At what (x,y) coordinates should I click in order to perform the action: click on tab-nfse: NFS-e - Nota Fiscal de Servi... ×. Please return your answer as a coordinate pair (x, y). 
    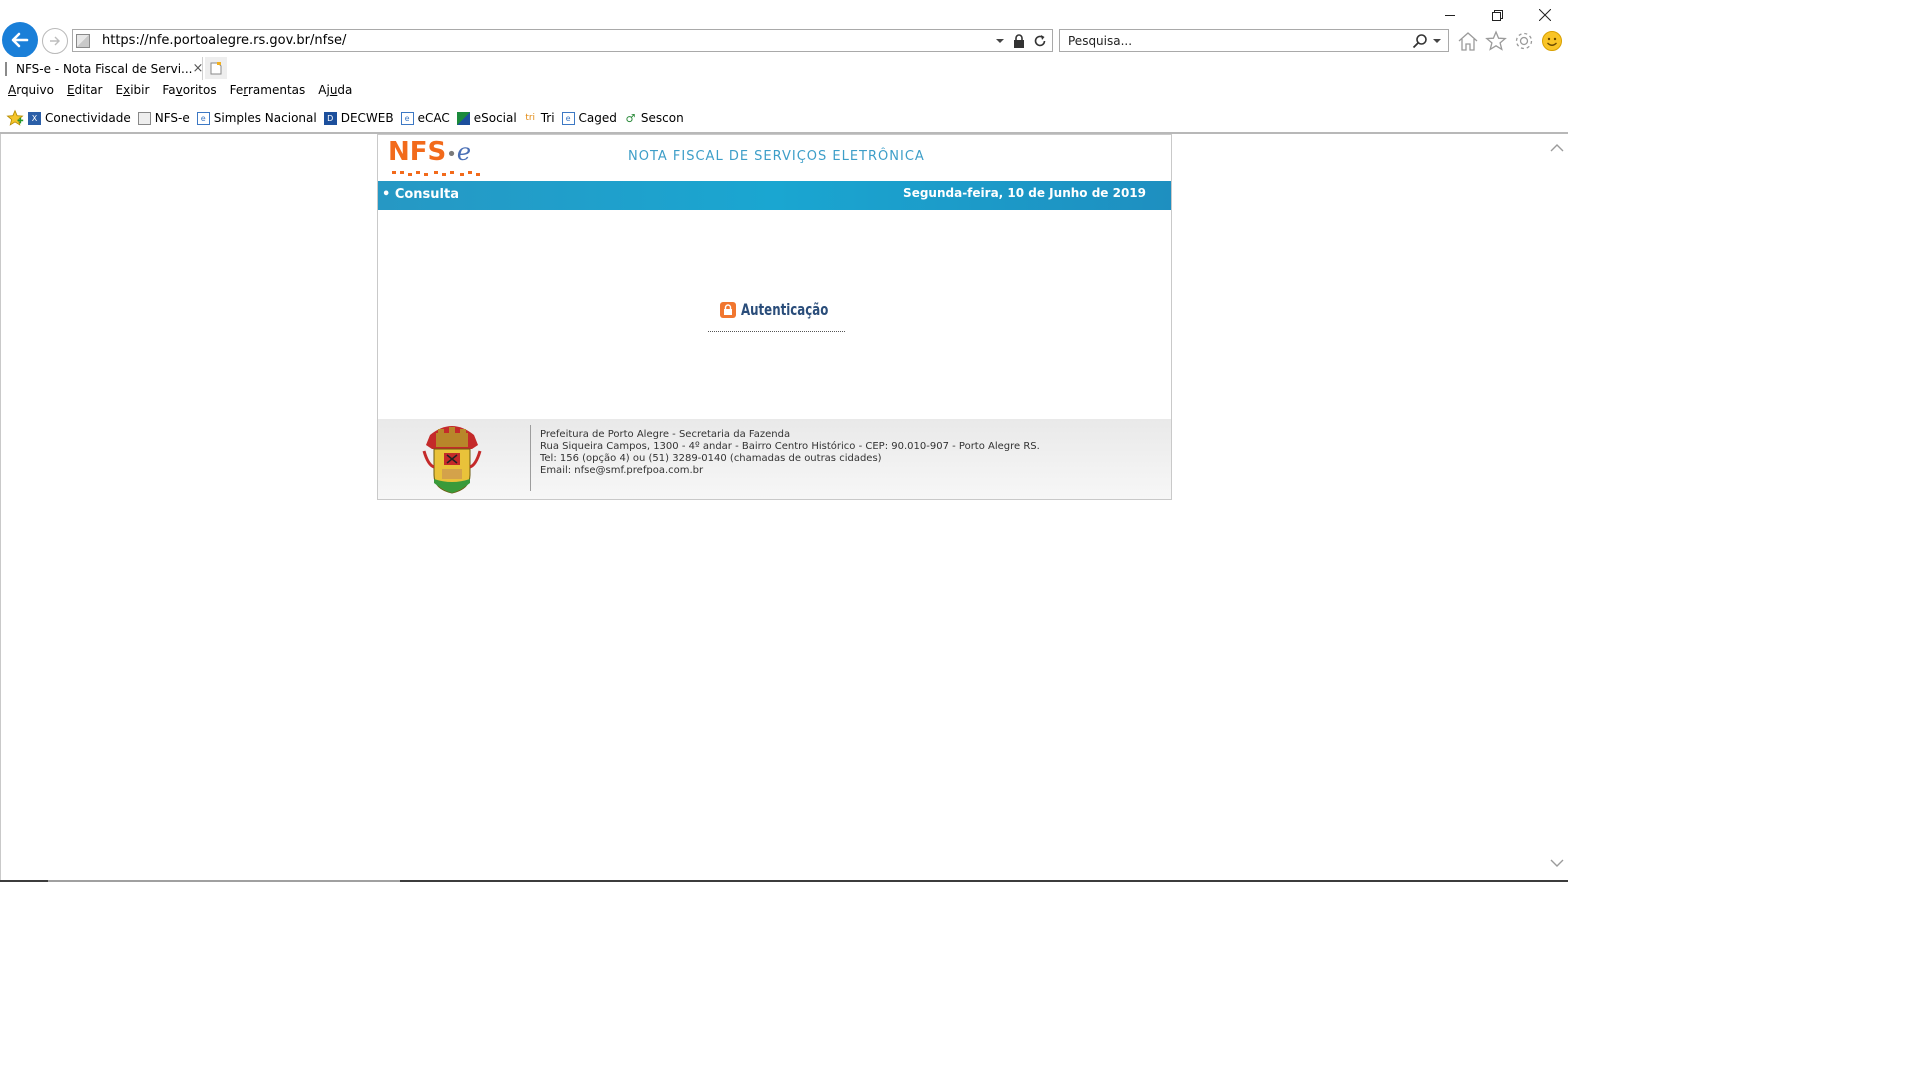
    Looking at the image, I should click on (101, 68).